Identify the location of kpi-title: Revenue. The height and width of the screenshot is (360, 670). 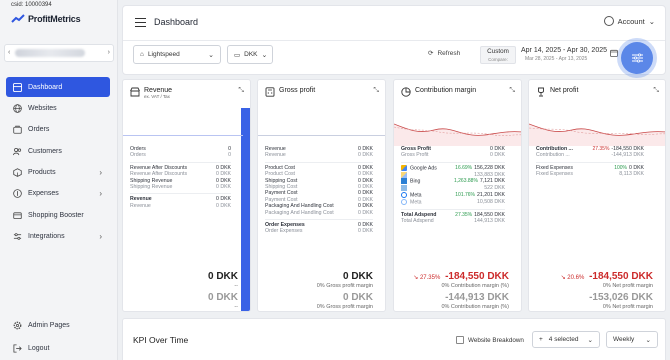
(158, 90).